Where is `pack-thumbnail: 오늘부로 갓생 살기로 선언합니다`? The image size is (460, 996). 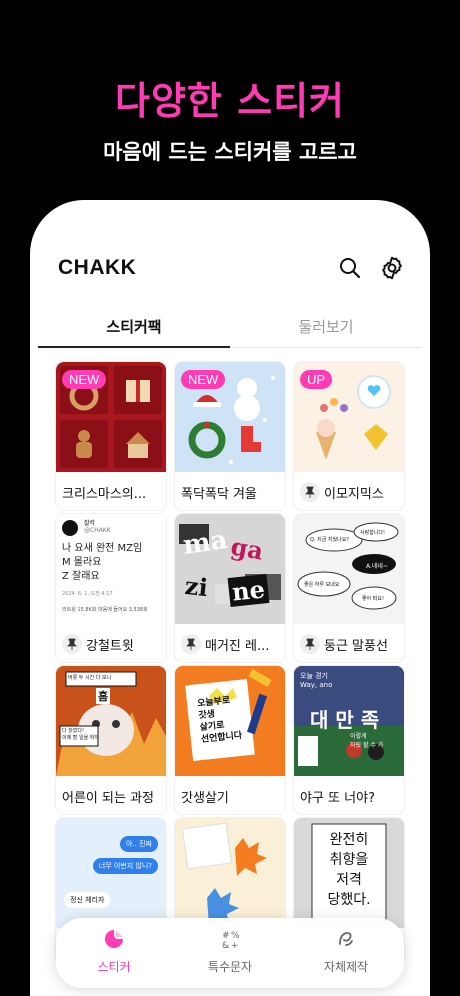 pack-thumbnail: 오늘부로 갓생 살기로 선언합니다 is located at coordinates (230, 721).